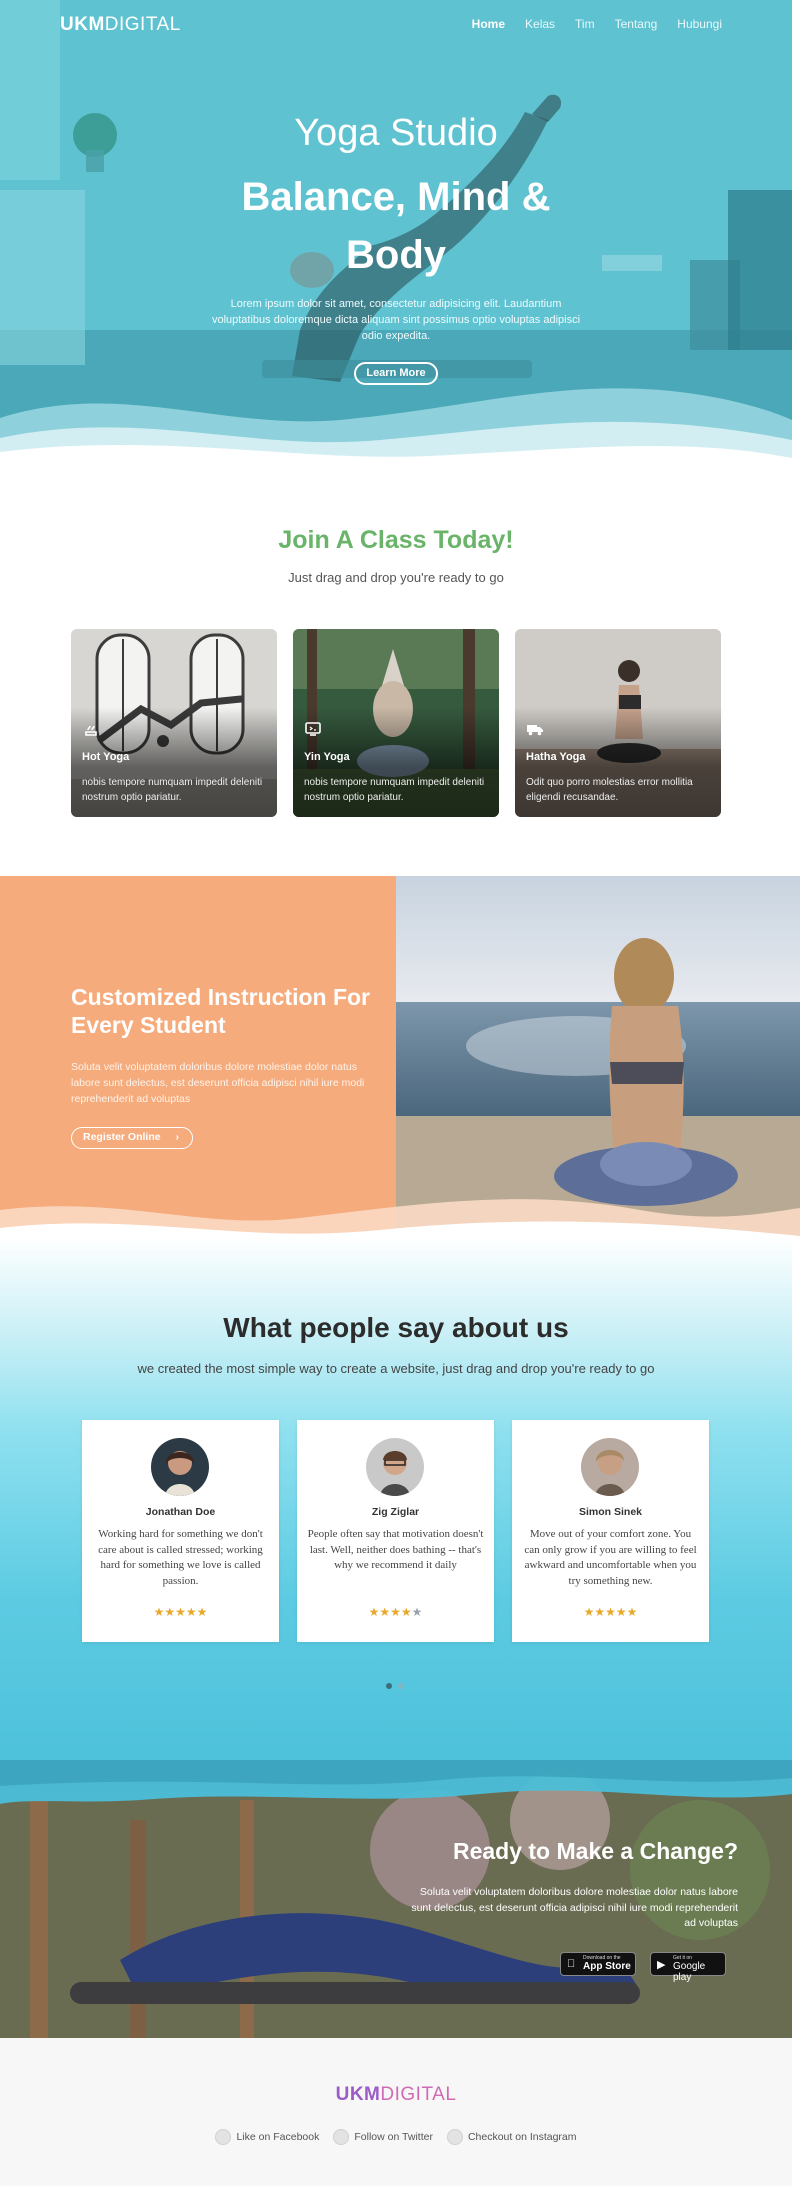  Describe the element at coordinates (396, 540) in the screenshot. I see `join-title: Join A Class Today!` at that location.